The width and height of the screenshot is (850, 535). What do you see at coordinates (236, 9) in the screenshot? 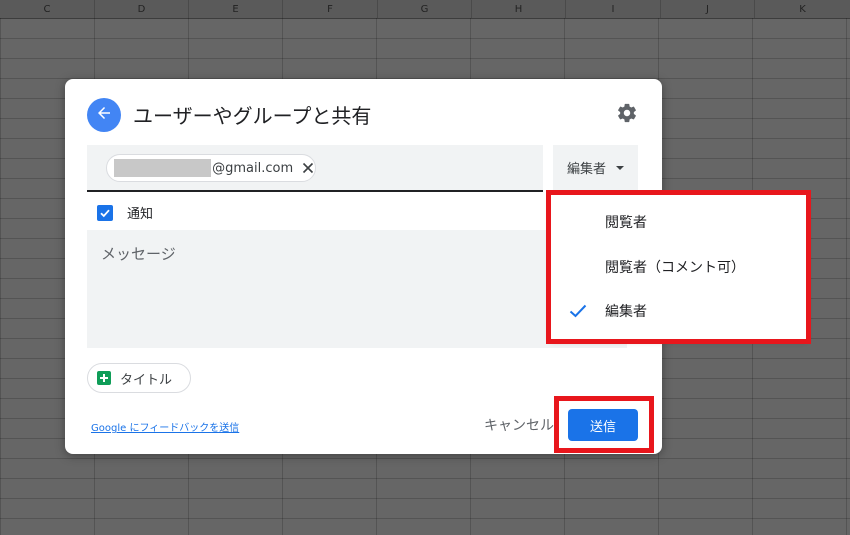
I see `column-header: E` at bounding box center [236, 9].